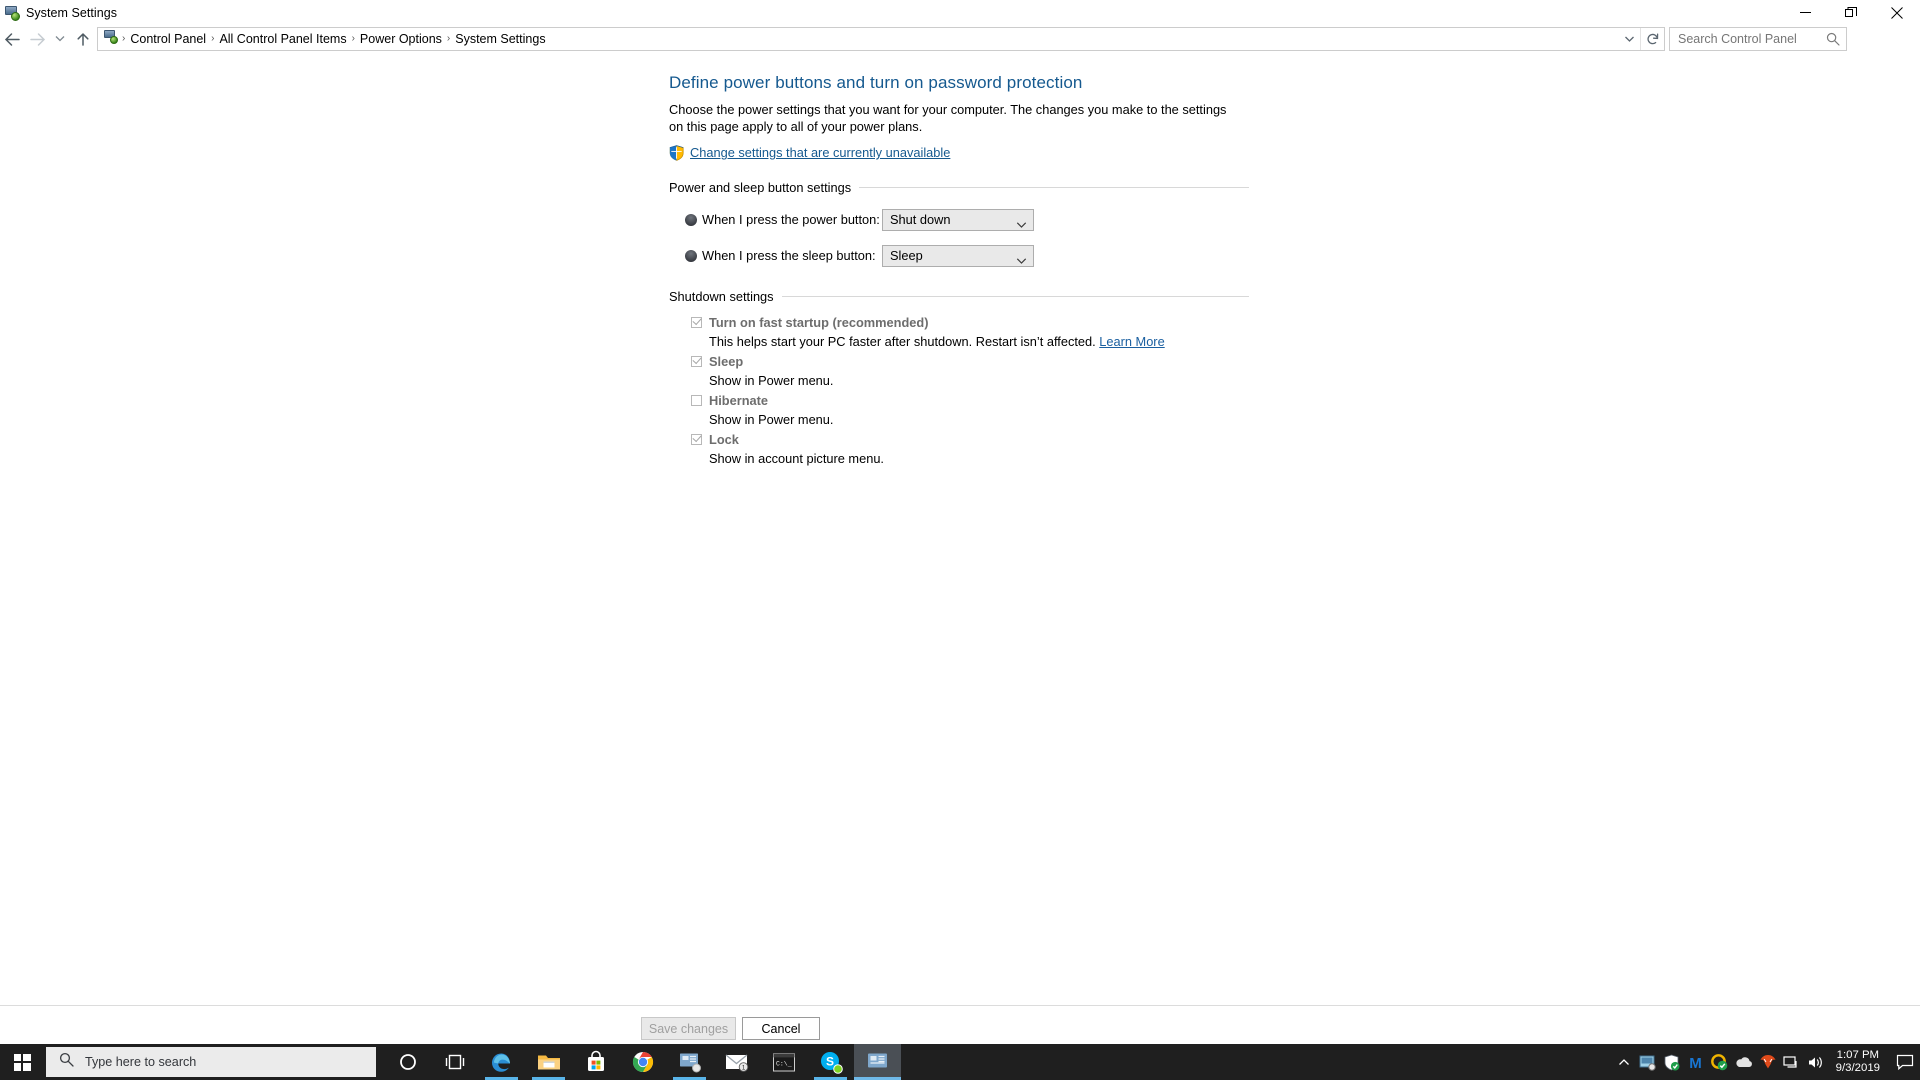 Image resolution: width=1920 pixels, height=1080 pixels. What do you see at coordinates (548, 1062) in the screenshot?
I see `taskbar-item-file-explorer` at bounding box center [548, 1062].